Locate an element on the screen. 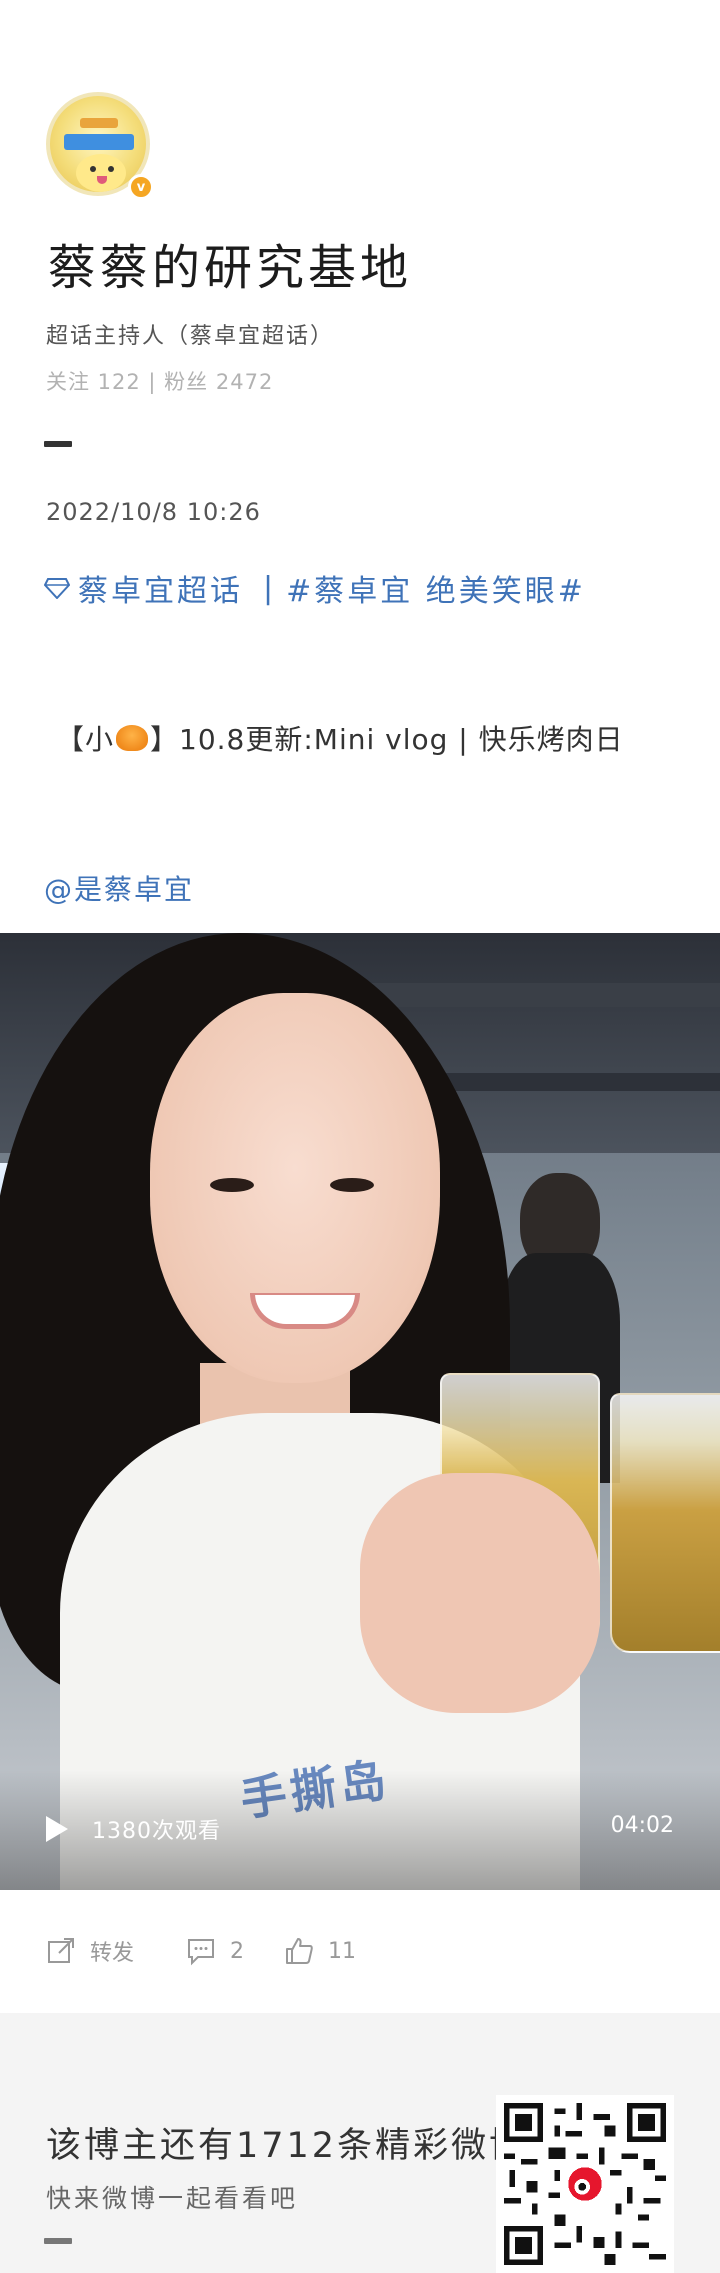 This screenshot has width=720, height=2273. like-count: 11 is located at coordinates (342, 1951).